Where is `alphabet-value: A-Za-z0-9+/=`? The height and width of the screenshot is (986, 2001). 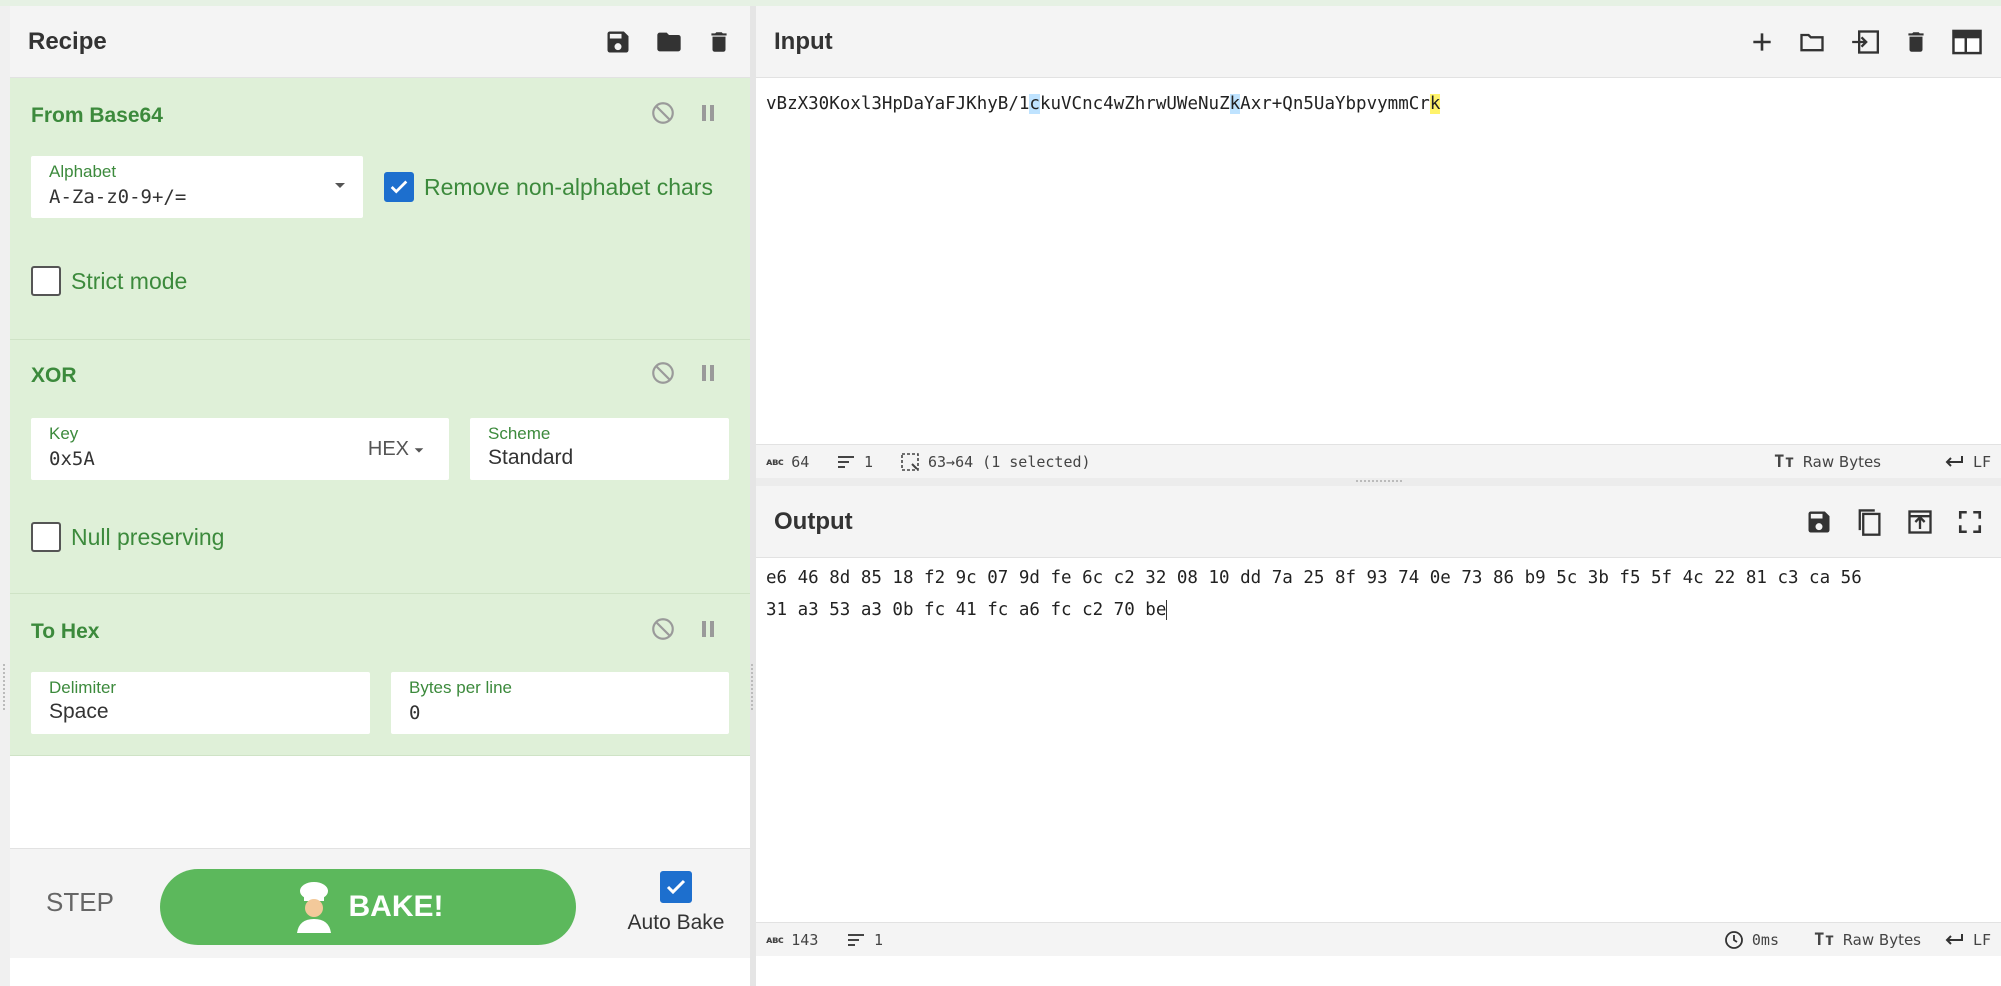
alphabet-value: A-Za-z0-9+/= is located at coordinates (118, 197).